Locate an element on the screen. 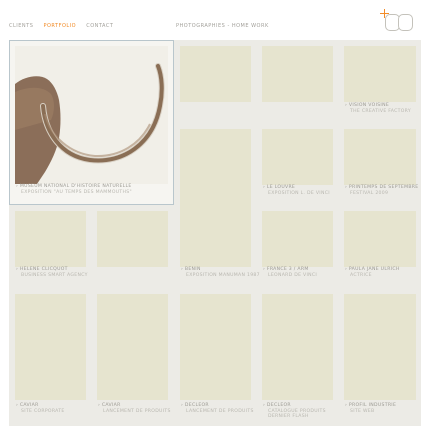 The height and width of the screenshot is (432, 430). logo-icon is located at coordinates (398, 21).